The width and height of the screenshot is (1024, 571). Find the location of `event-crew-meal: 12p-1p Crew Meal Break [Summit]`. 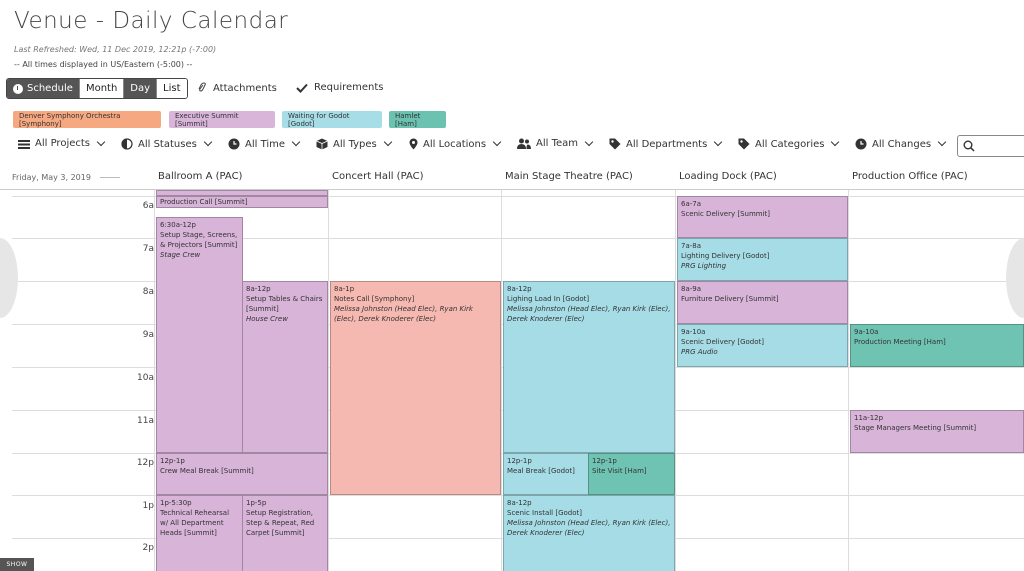

event-crew-meal: 12p-1p Crew Meal Break [Summit] is located at coordinates (242, 474).